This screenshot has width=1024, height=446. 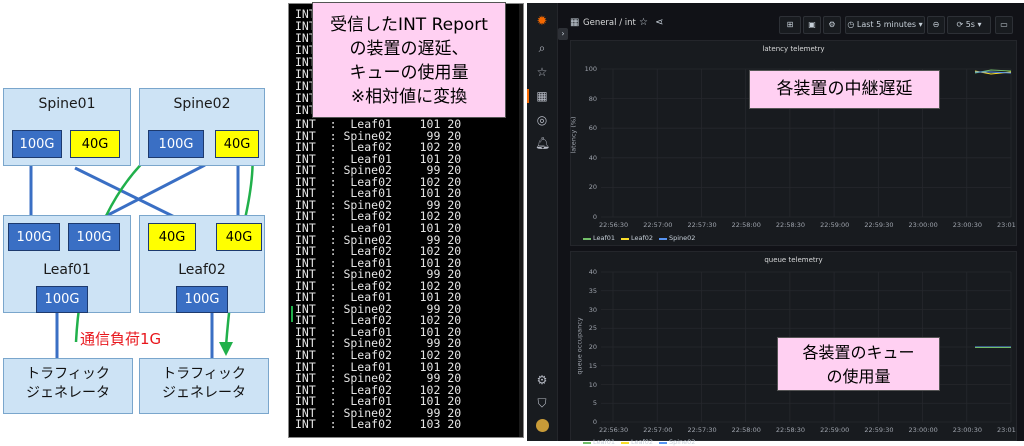 I want to click on breadcrumb: General / int, so click(x=609, y=23).